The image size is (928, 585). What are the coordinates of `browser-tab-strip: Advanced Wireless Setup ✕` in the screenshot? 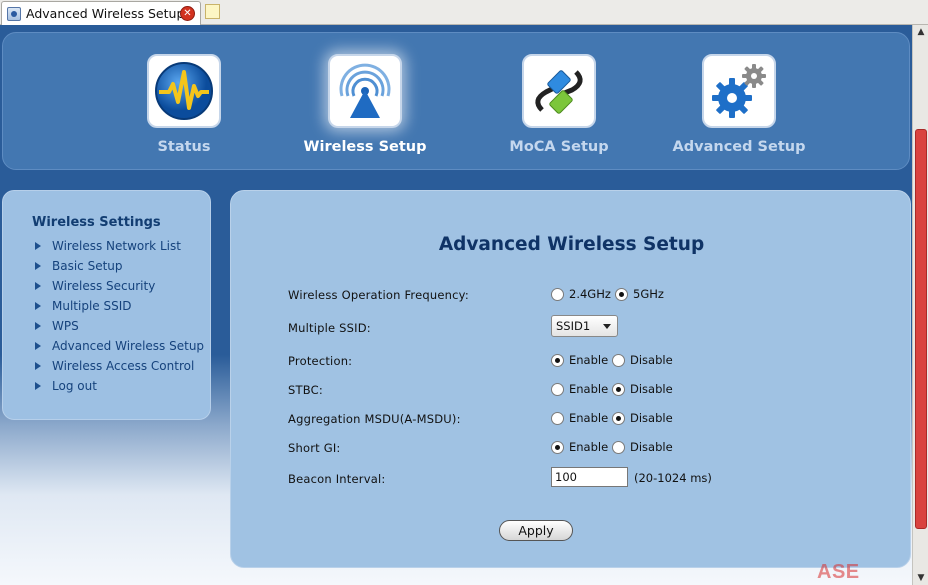 It's located at (464, 12).